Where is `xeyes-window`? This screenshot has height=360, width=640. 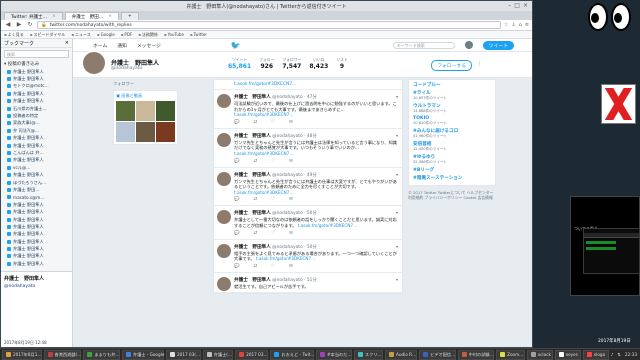 xeyes-window is located at coordinates (610, 17).